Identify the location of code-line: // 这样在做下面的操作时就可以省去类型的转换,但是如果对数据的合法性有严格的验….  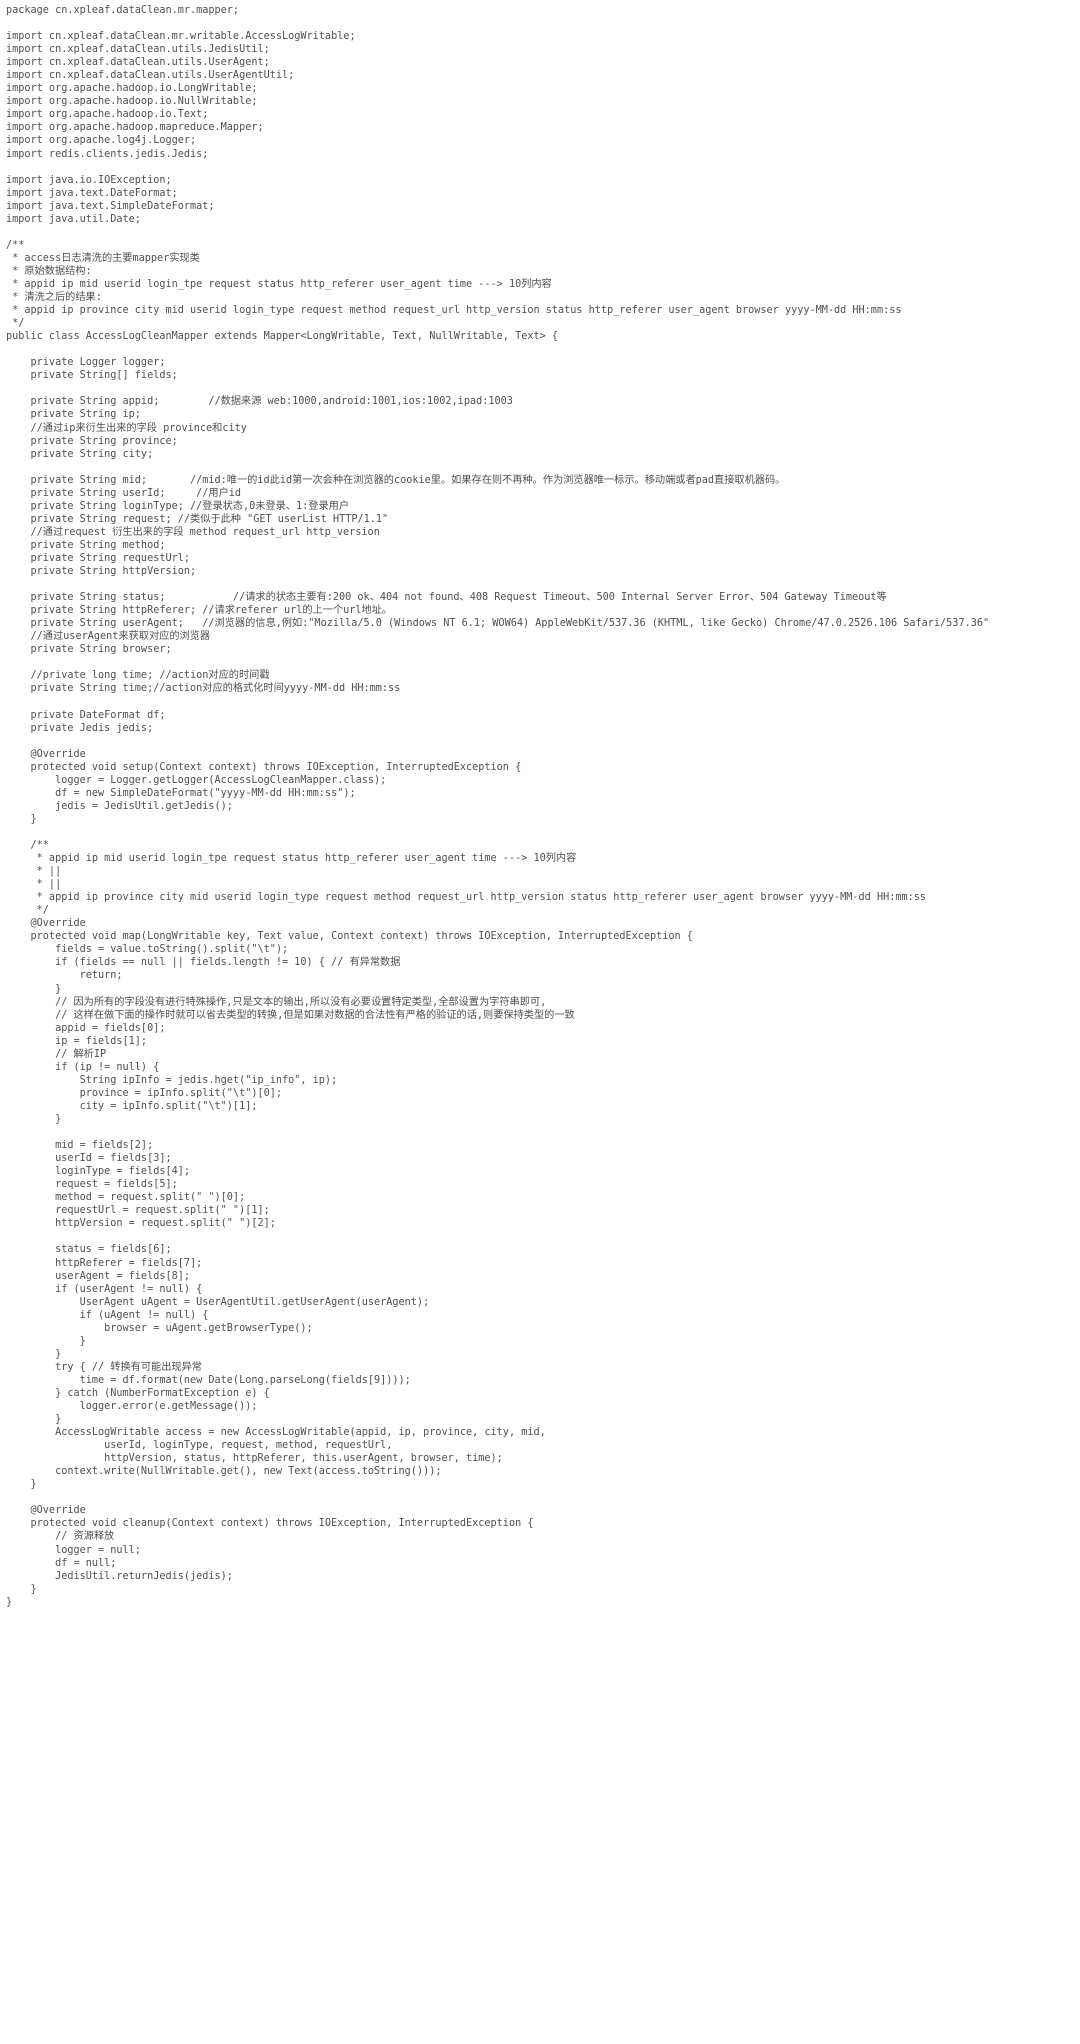
(290, 1015).